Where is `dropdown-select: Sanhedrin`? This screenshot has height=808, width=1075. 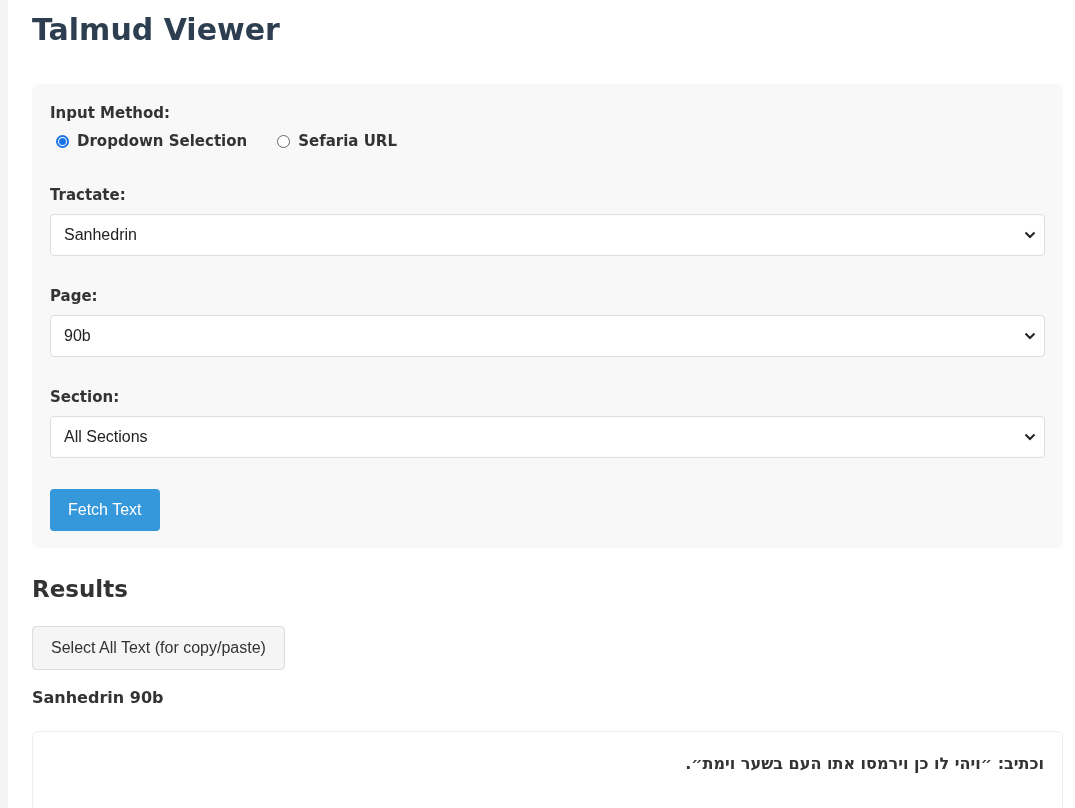
dropdown-select: Sanhedrin is located at coordinates (547, 235).